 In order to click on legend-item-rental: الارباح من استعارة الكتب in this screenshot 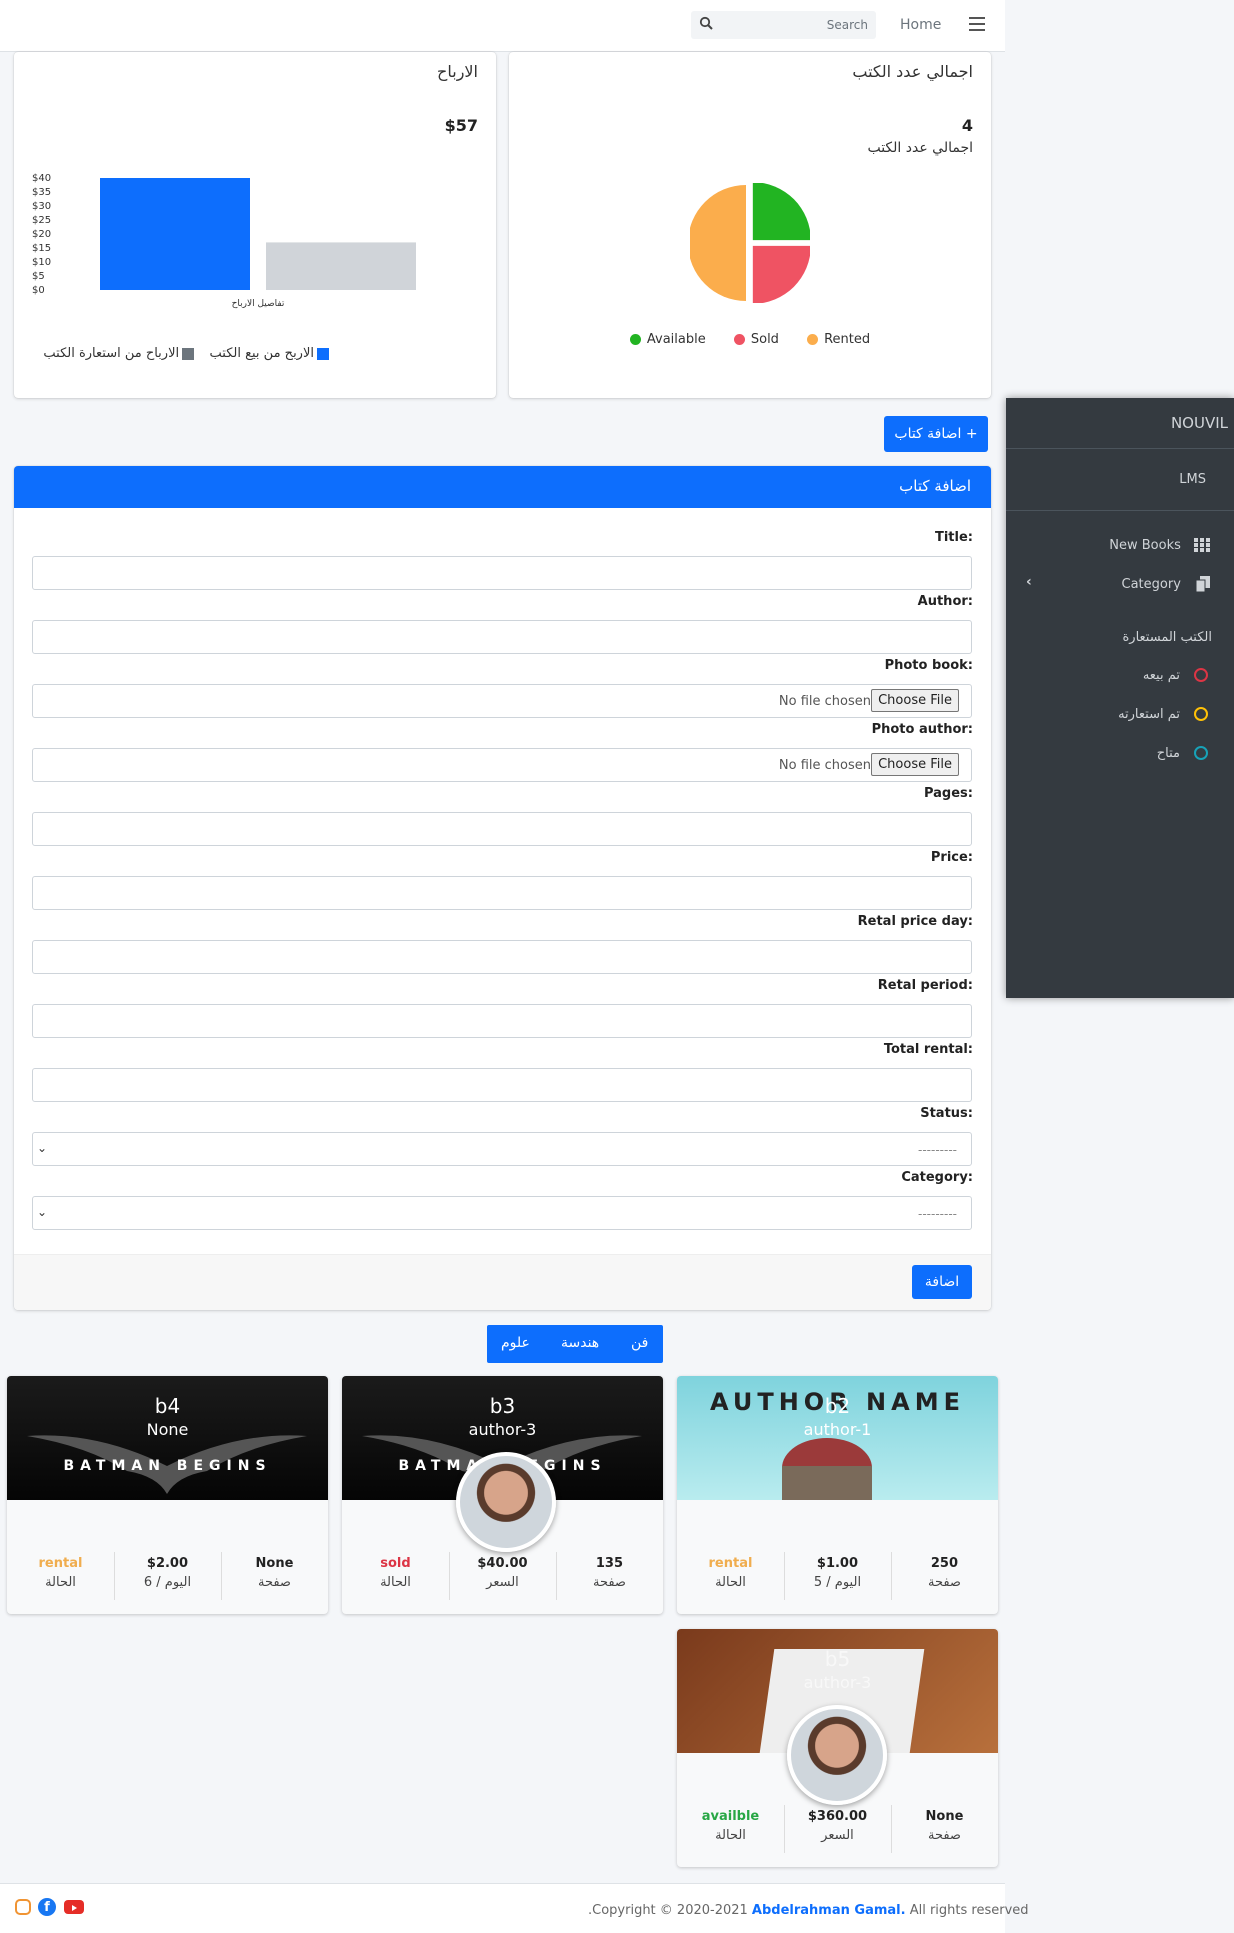, I will do `click(120, 353)`.